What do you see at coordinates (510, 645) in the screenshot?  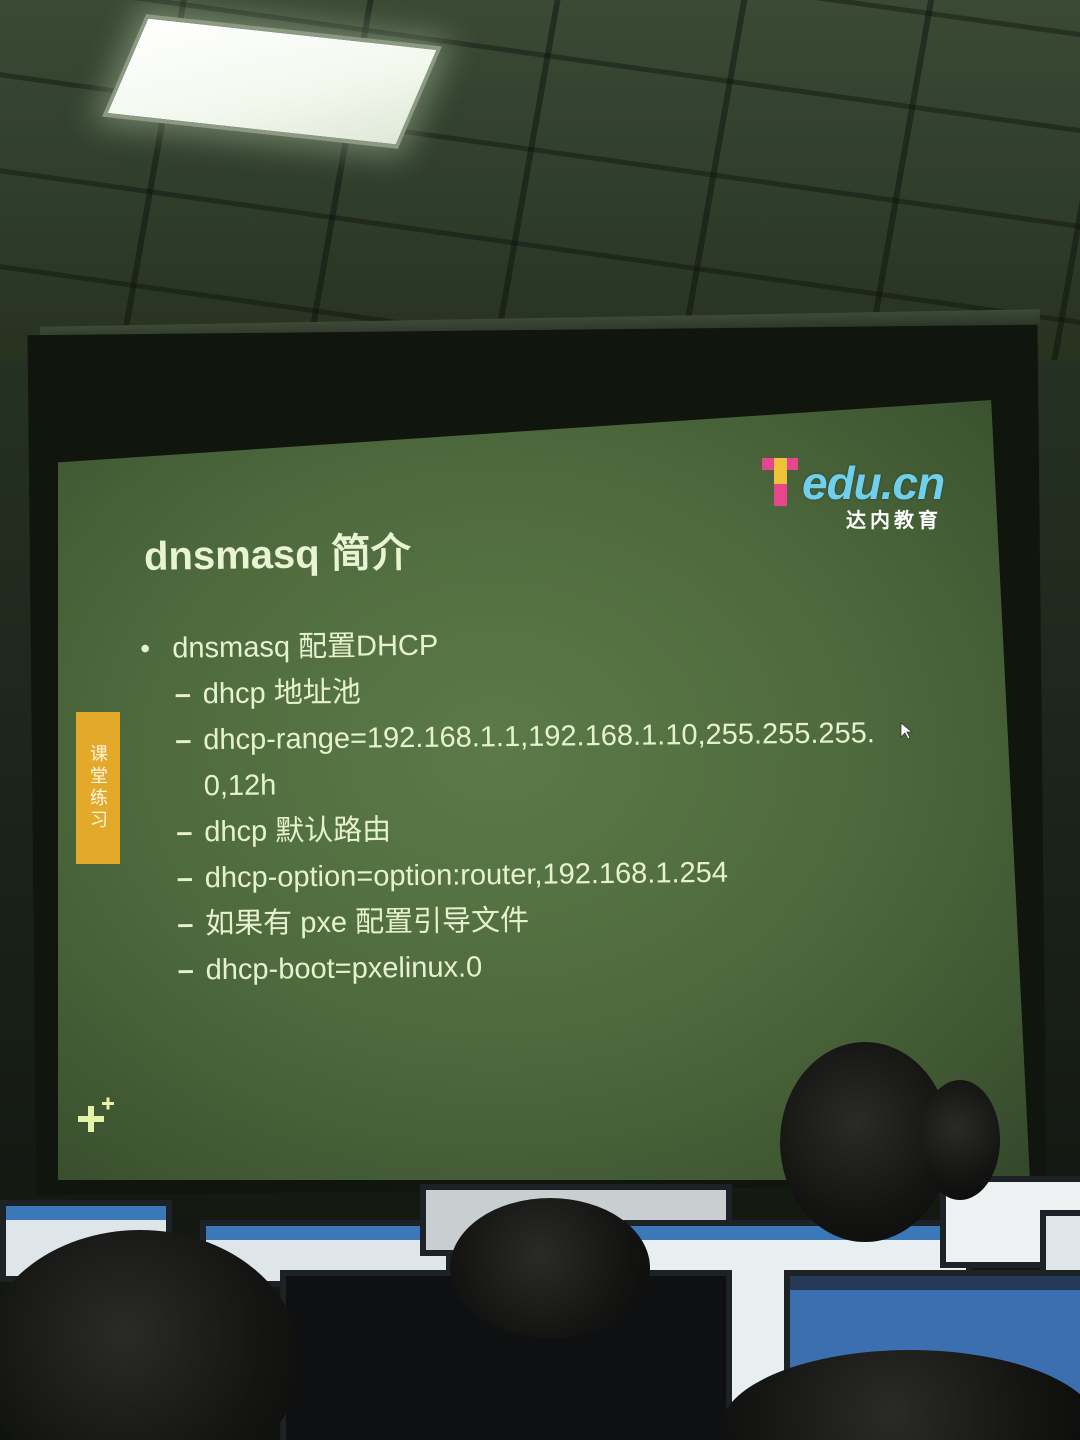 I see `bullet-item: • dnsmasq 配置DHCP` at bounding box center [510, 645].